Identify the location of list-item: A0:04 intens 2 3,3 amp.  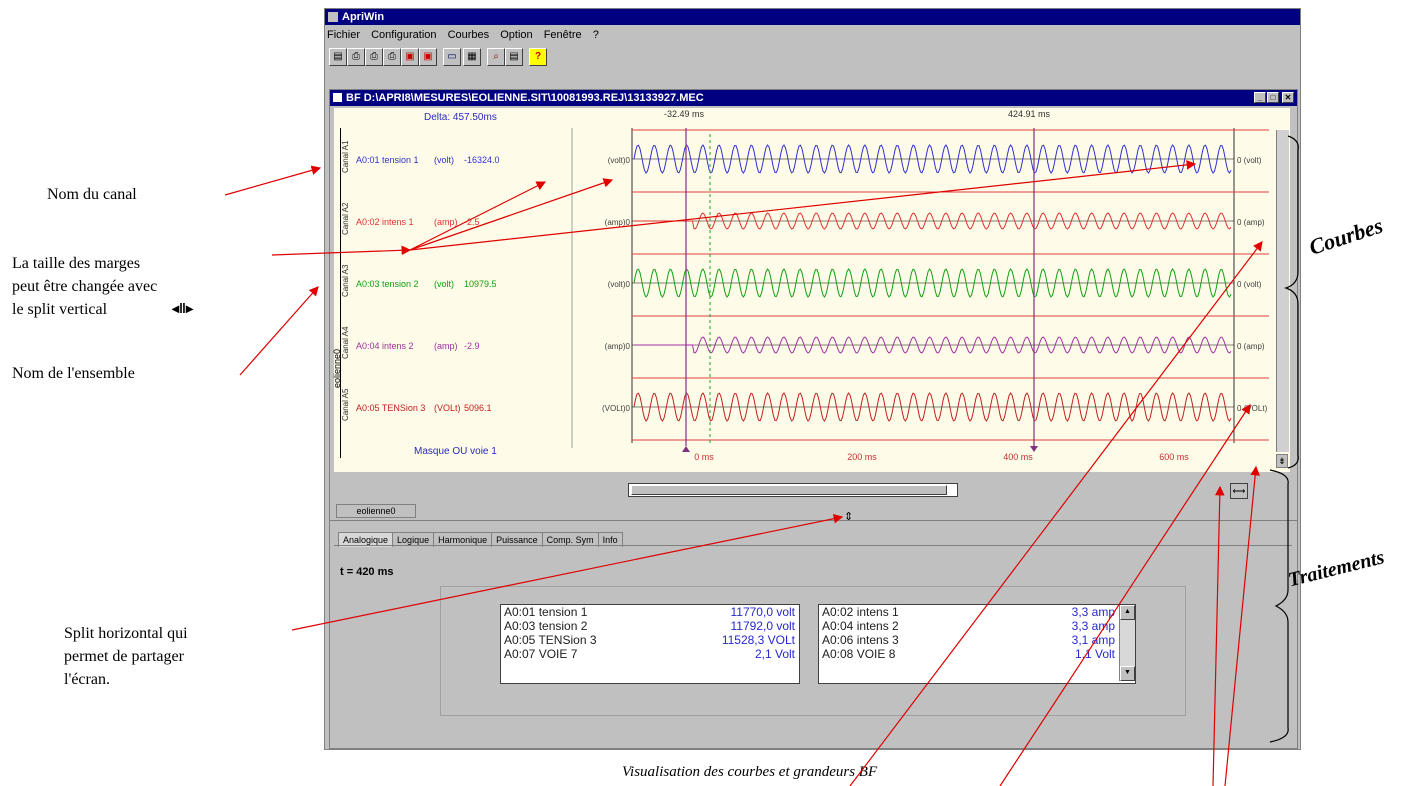
(969, 626).